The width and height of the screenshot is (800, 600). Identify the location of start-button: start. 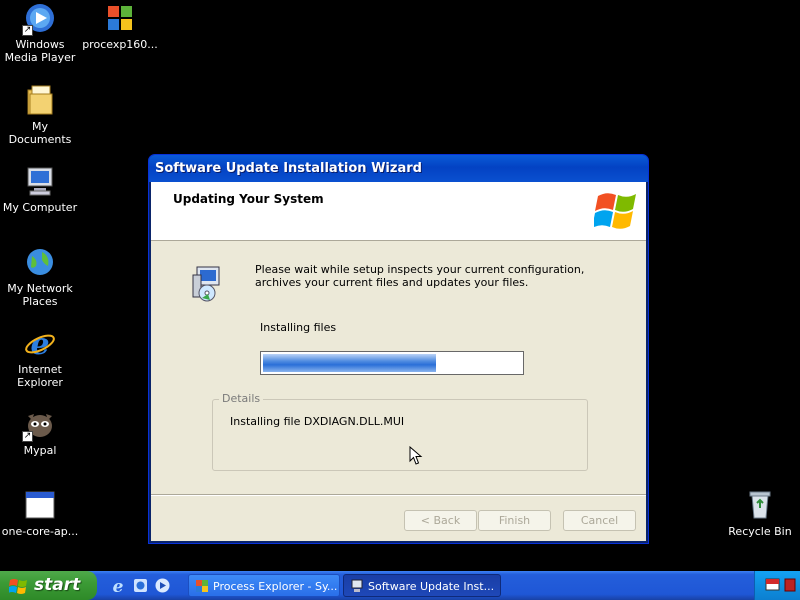
(48, 585).